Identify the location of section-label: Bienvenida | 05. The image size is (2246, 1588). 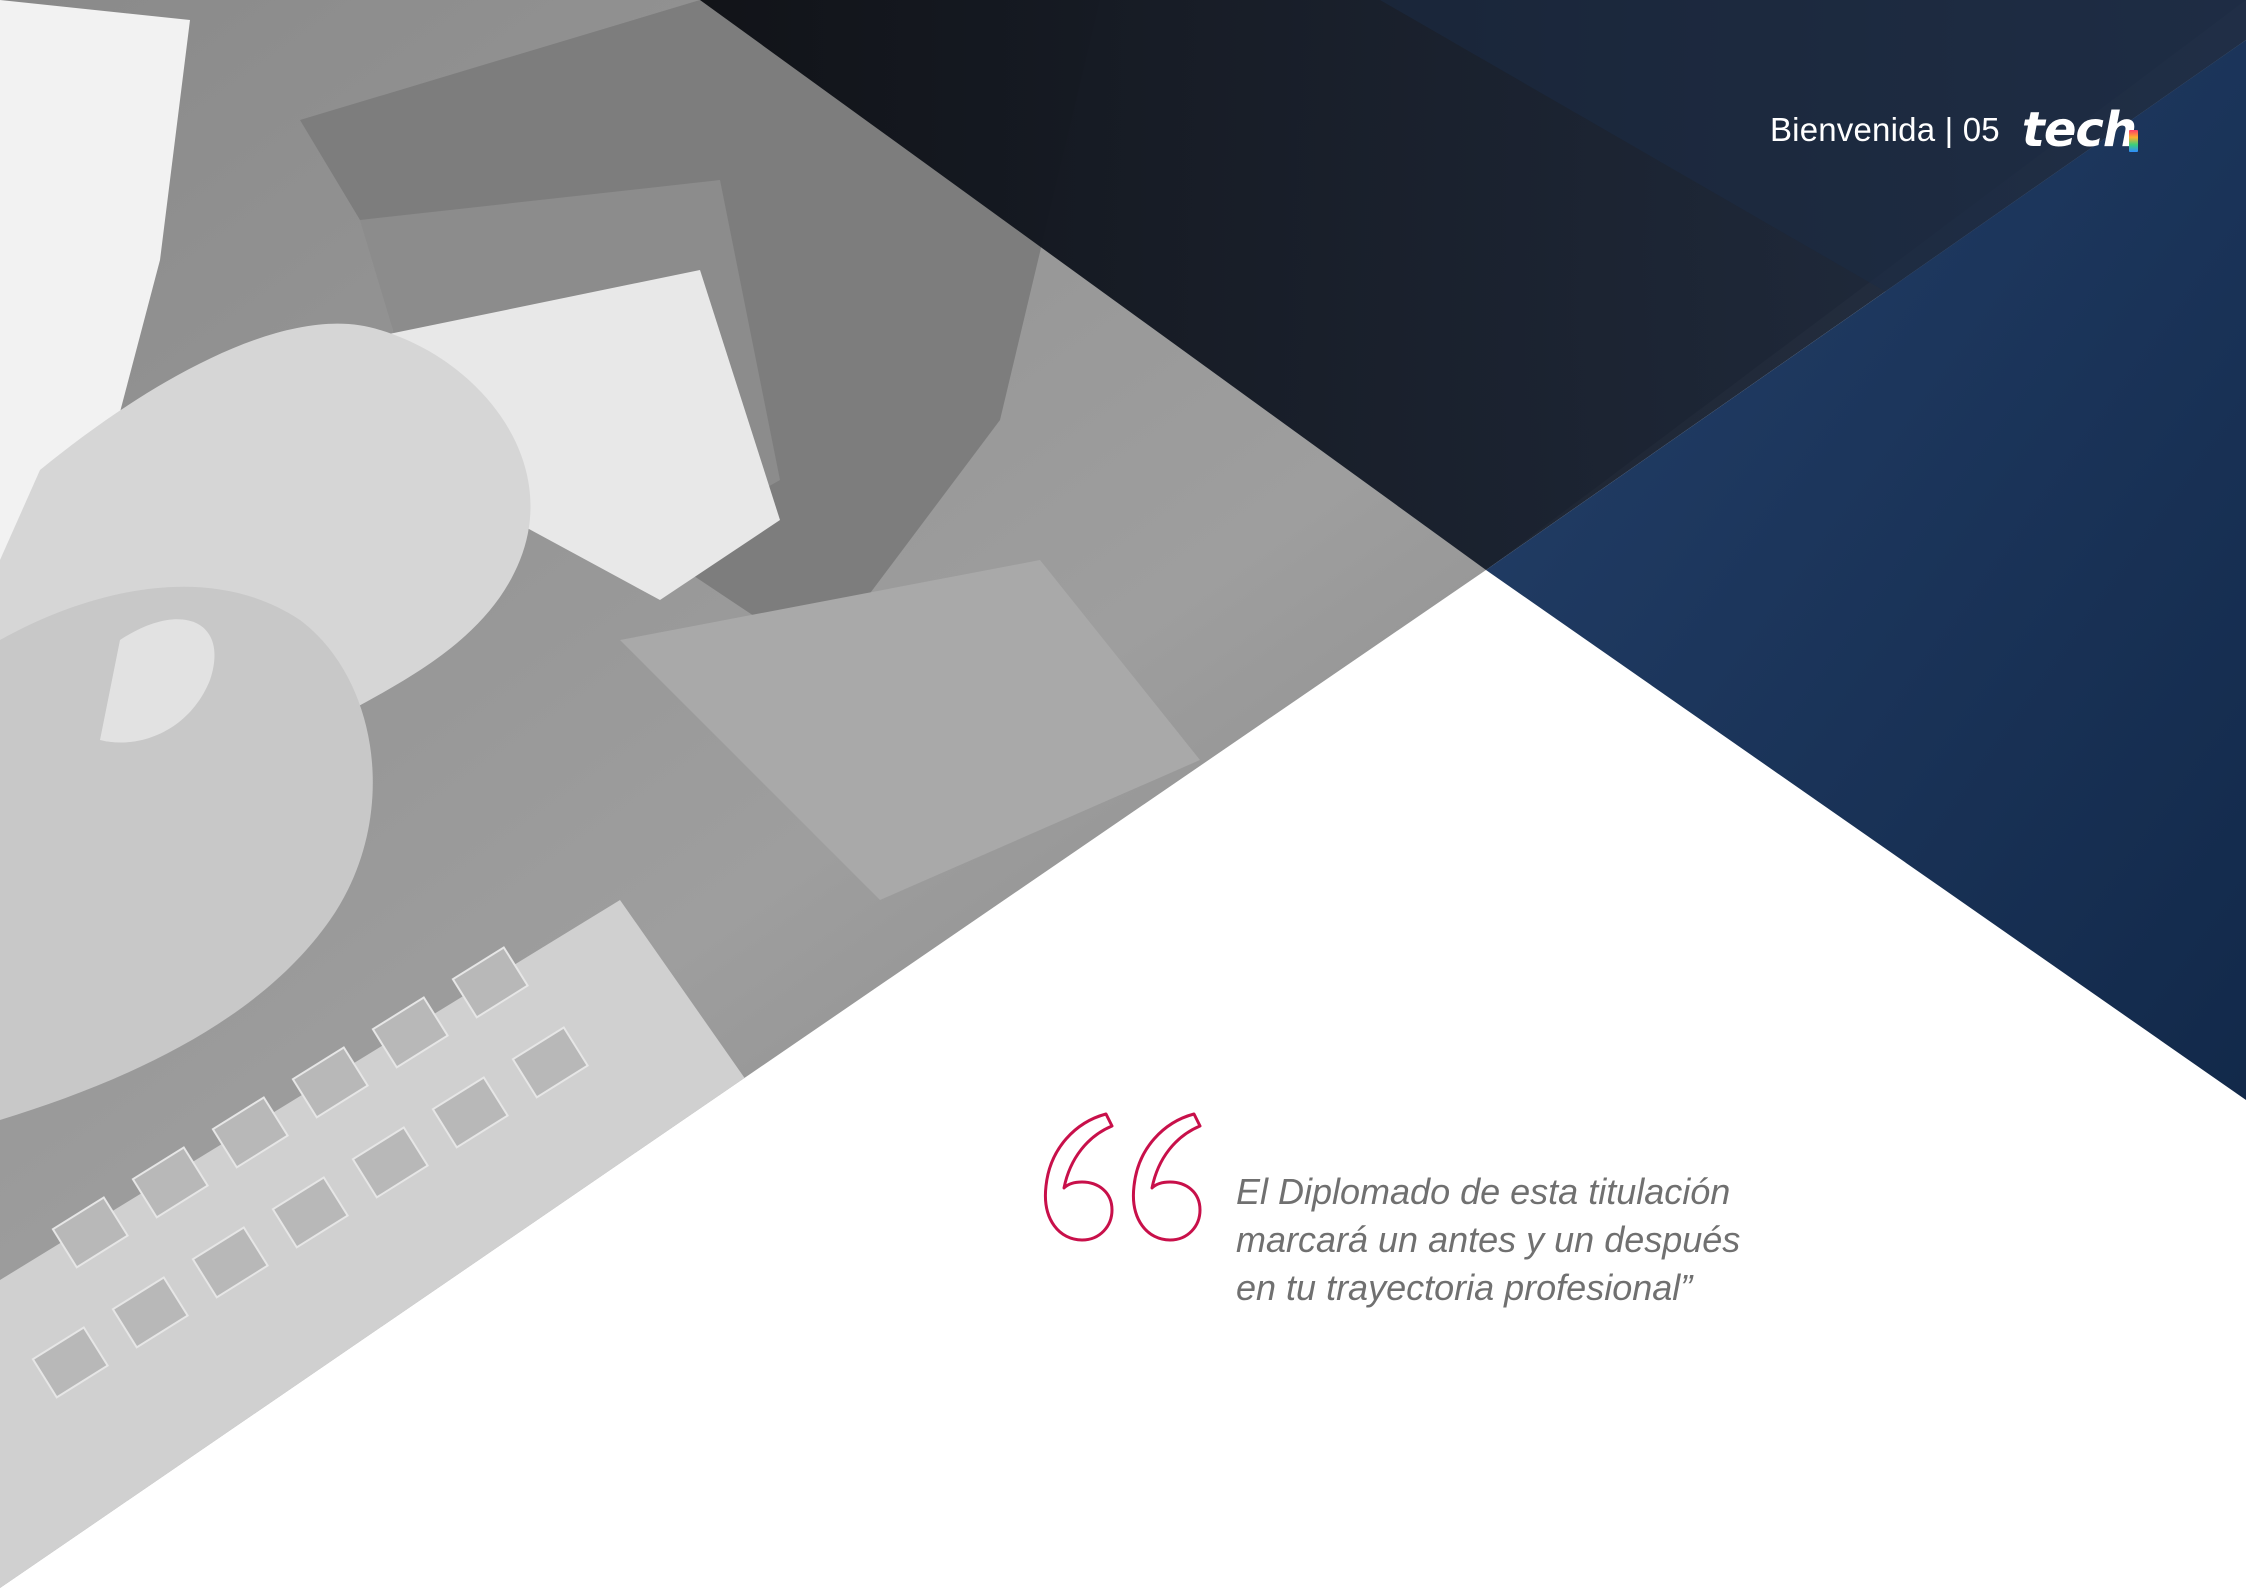
(1884, 129).